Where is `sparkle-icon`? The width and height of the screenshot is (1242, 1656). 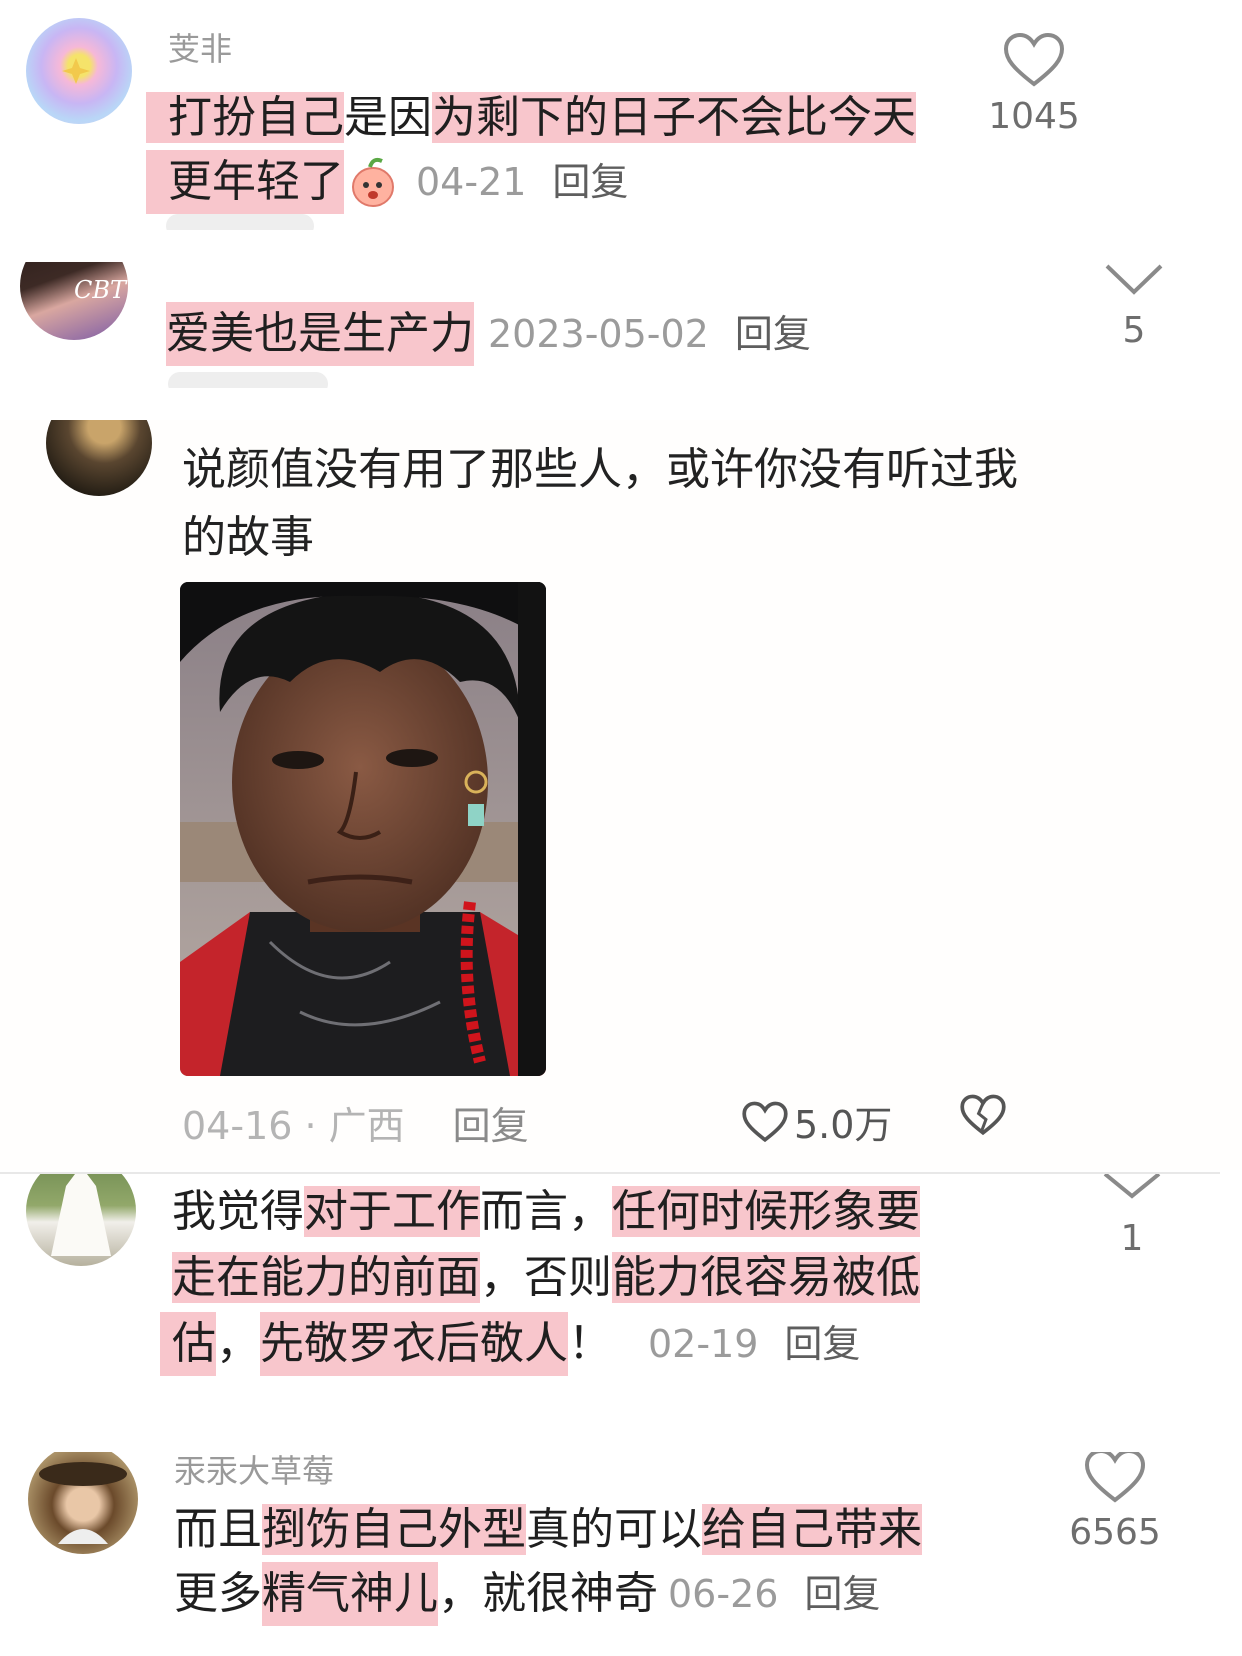 sparkle-icon is located at coordinates (76, 71).